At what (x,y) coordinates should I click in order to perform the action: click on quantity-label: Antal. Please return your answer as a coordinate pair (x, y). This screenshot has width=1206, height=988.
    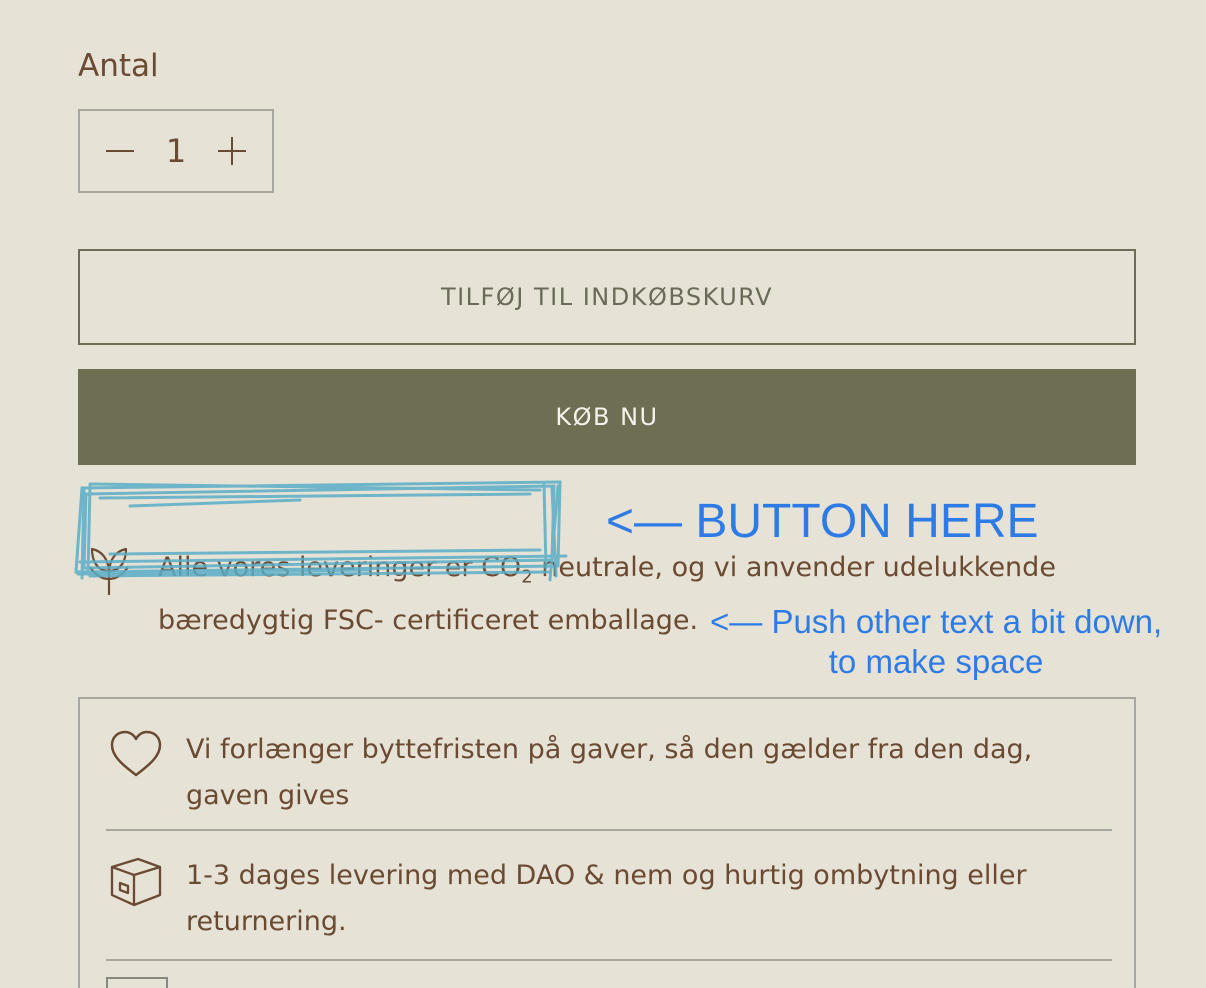
    Looking at the image, I should click on (118, 66).